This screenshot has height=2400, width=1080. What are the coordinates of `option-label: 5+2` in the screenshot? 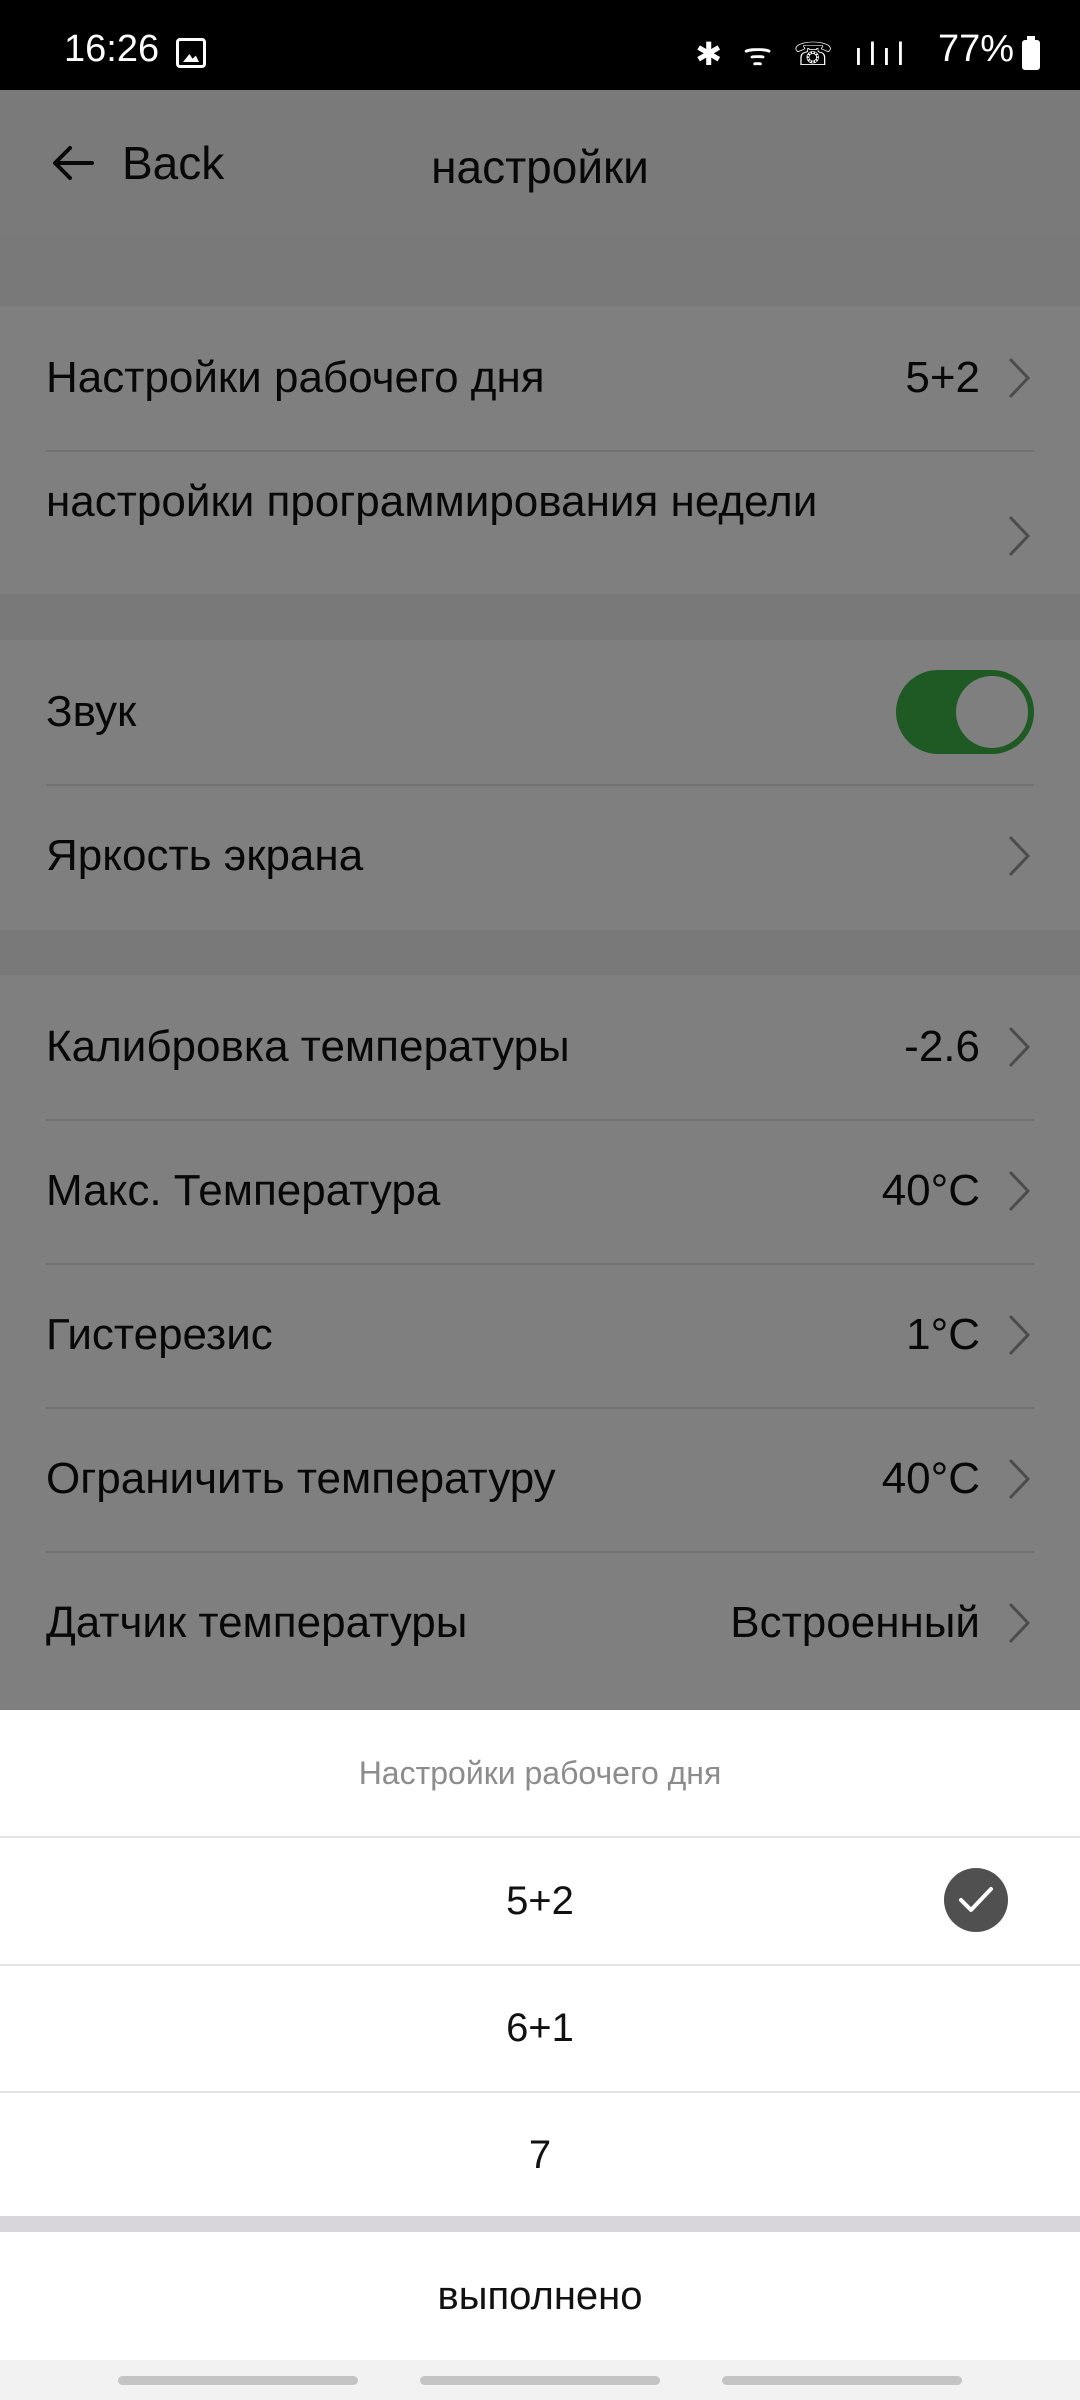 It's located at (540, 1901).